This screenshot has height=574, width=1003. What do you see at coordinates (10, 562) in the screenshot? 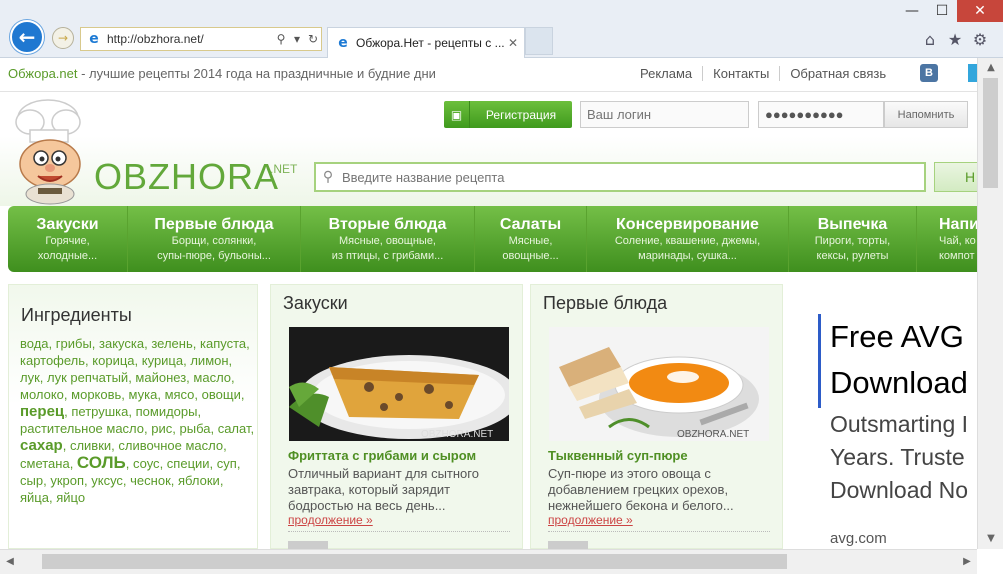
I see `scroll-left-icon: ◀` at bounding box center [10, 562].